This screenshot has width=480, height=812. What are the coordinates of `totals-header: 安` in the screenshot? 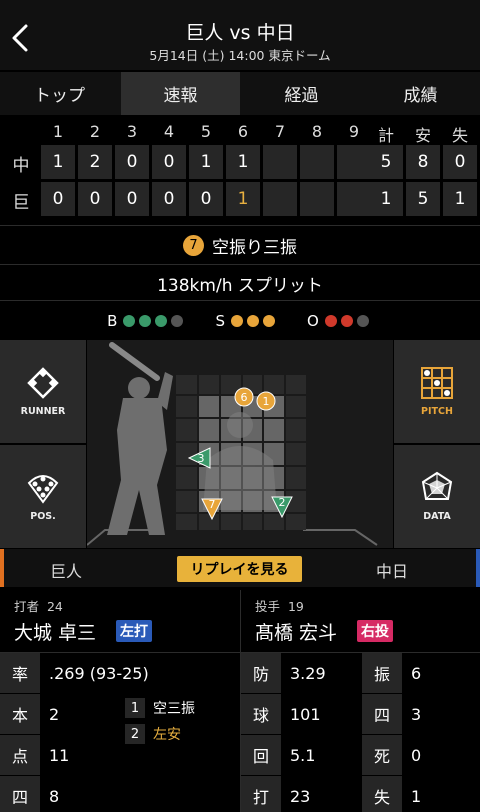 It's located at (422, 135).